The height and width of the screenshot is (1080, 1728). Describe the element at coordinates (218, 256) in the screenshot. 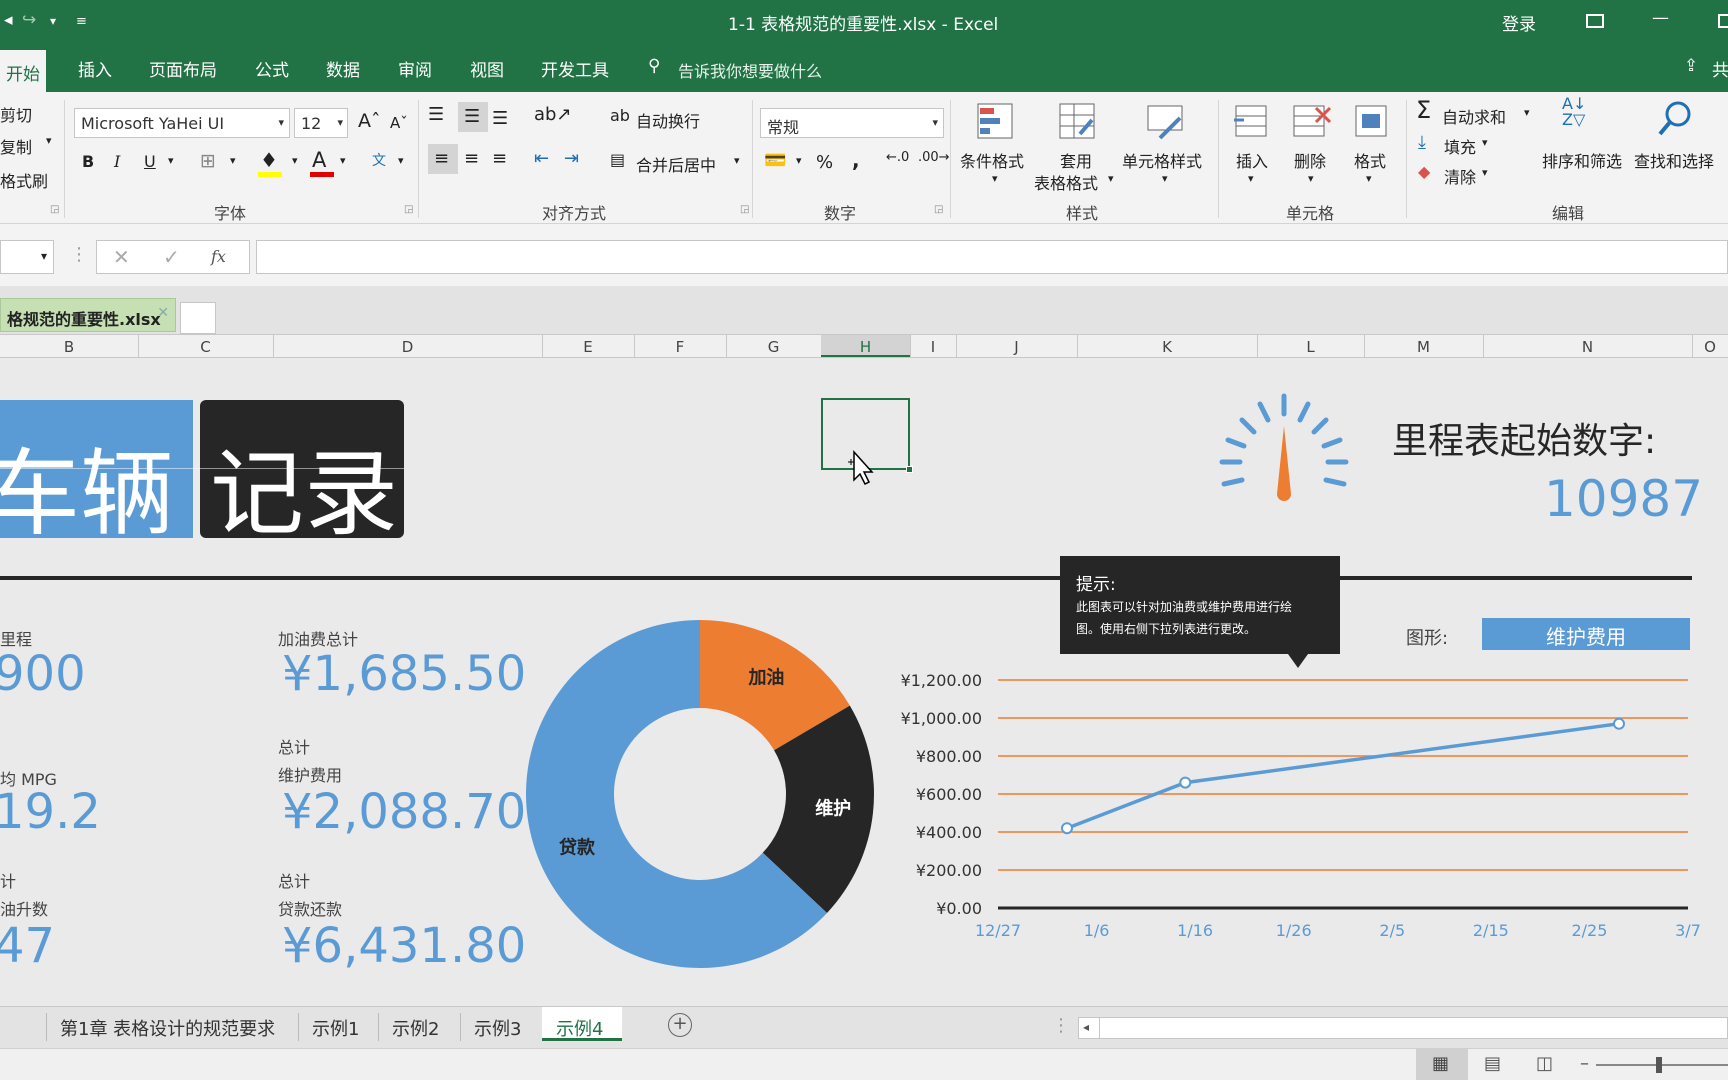

I see `insert-function-button: fx` at that location.